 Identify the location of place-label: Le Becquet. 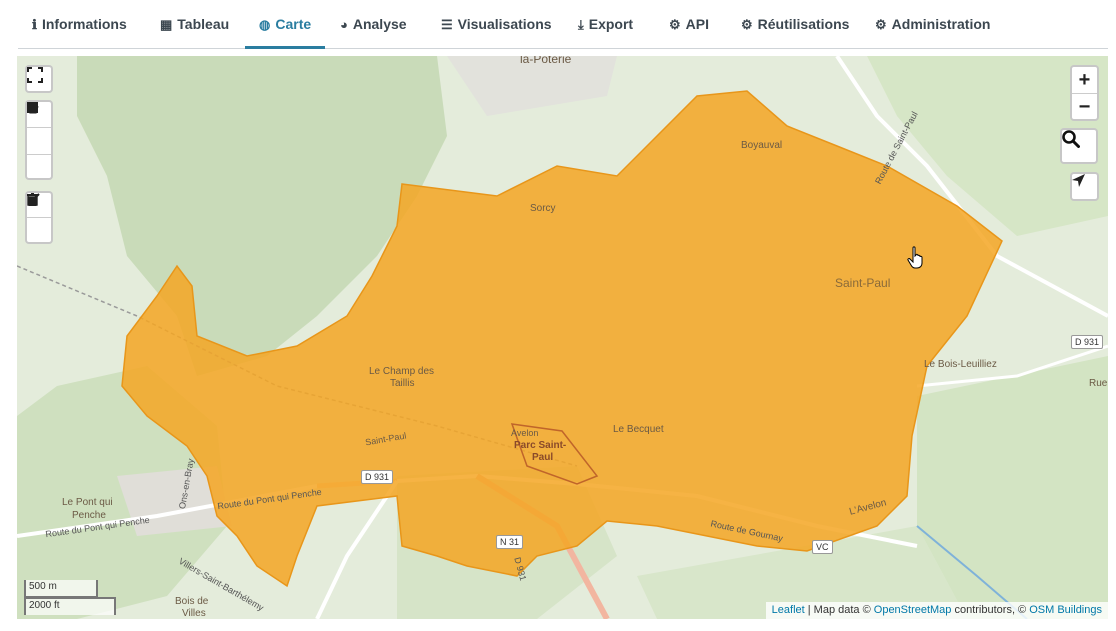
(638, 429).